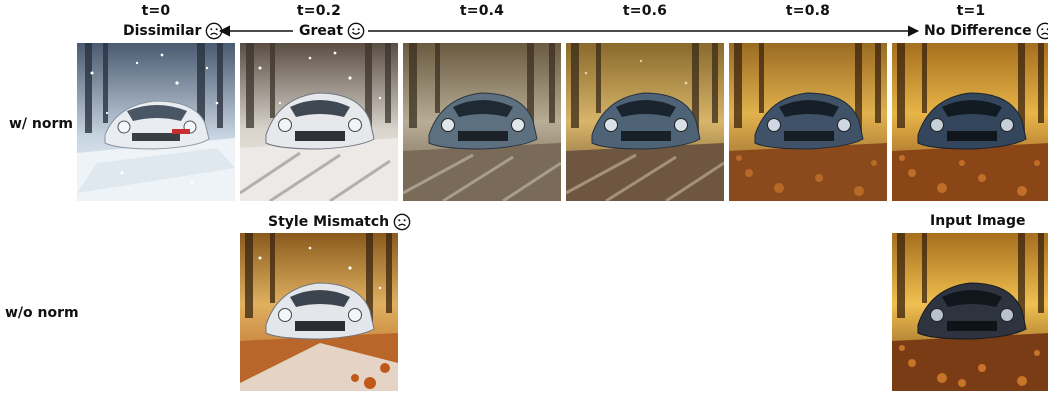 Image resolution: width=1048 pixels, height=394 pixels. What do you see at coordinates (970, 312) in the screenshot?
I see `input-image` at bounding box center [970, 312].